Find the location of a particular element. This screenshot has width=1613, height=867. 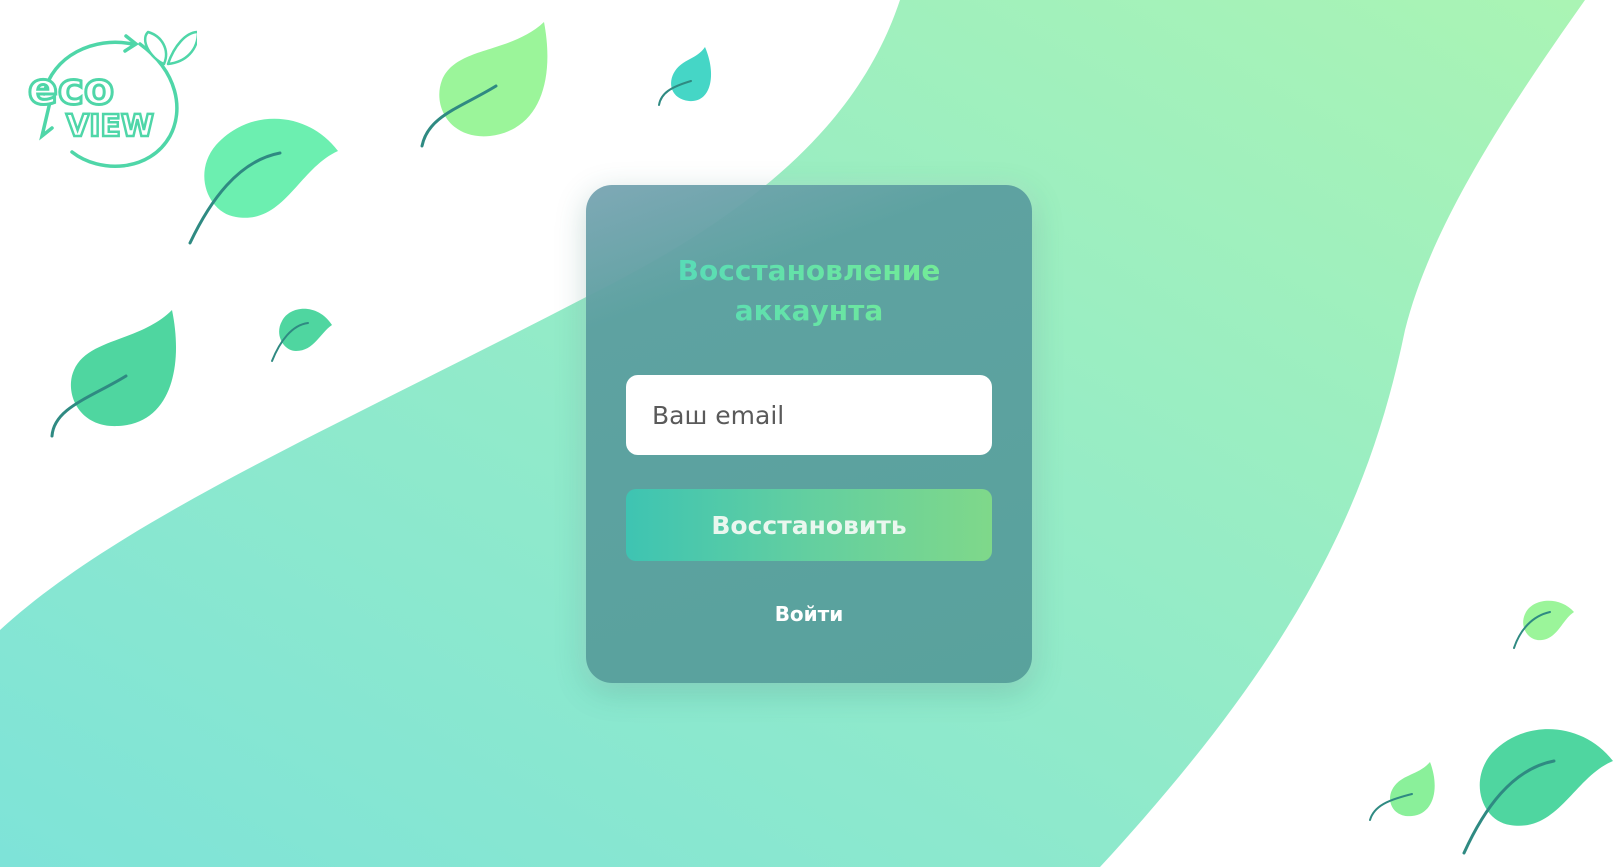

login-link: Войти is located at coordinates (809, 614).